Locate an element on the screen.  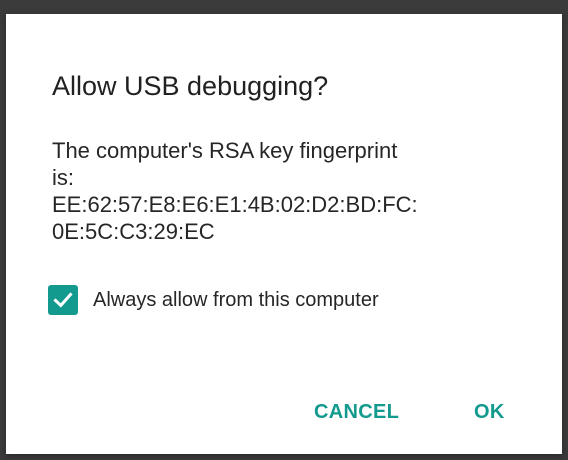
checkmark-icon is located at coordinates (63, 300).